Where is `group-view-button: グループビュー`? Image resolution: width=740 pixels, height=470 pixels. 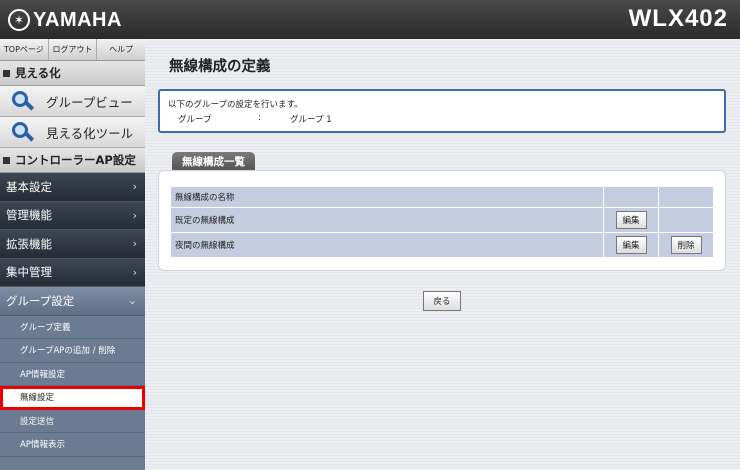
group-view-button: グループビュー is located at coordinates (72, 101).